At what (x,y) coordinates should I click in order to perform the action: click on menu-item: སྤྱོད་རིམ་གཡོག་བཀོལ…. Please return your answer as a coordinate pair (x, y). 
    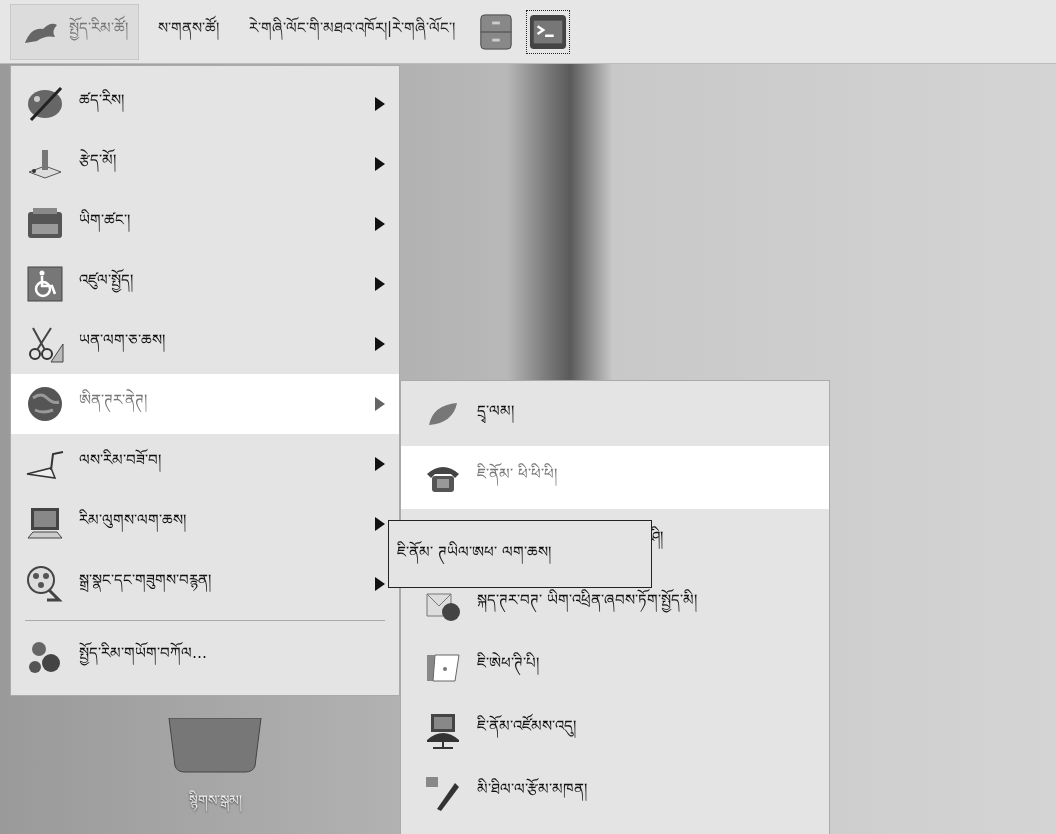
    Looking at the image, I should click on (205, 657).